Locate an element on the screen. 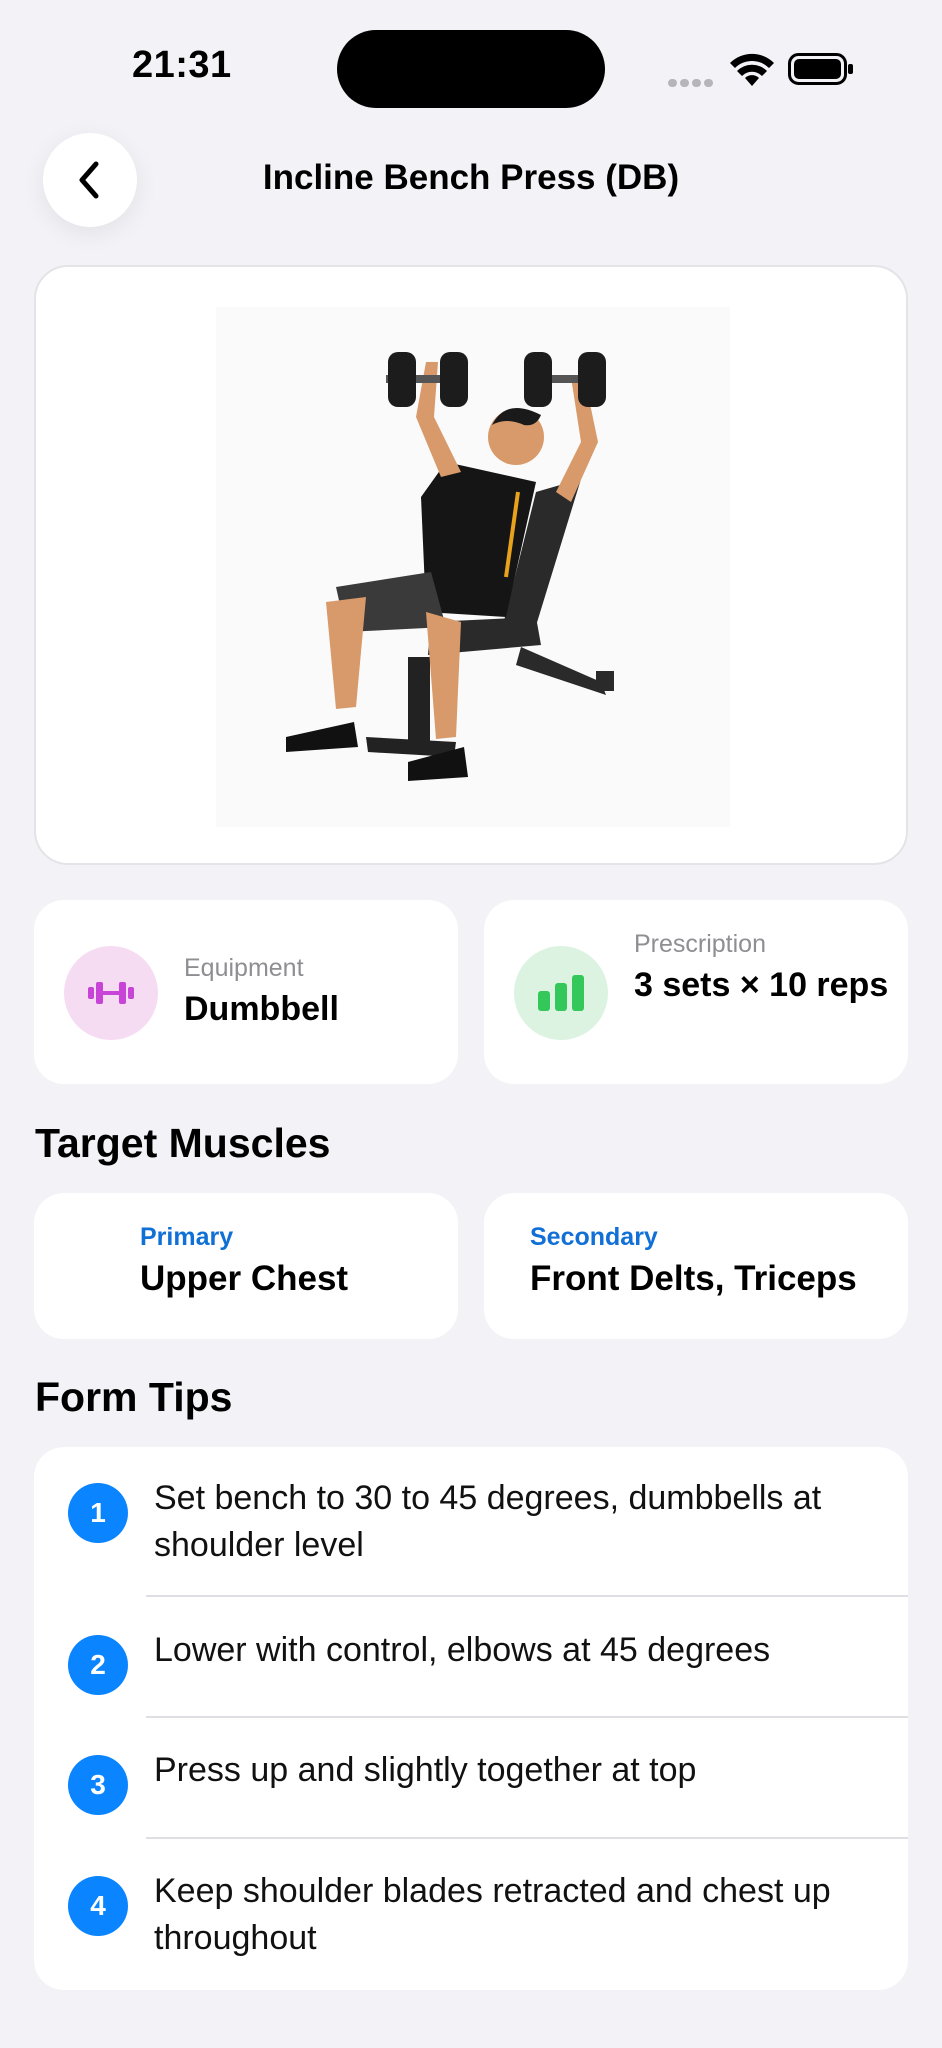 This screenshot has width=942, height=2048. secondary-muscle-card: Secondary Front Delts, Triceps is located at coordinates (696, 1266).